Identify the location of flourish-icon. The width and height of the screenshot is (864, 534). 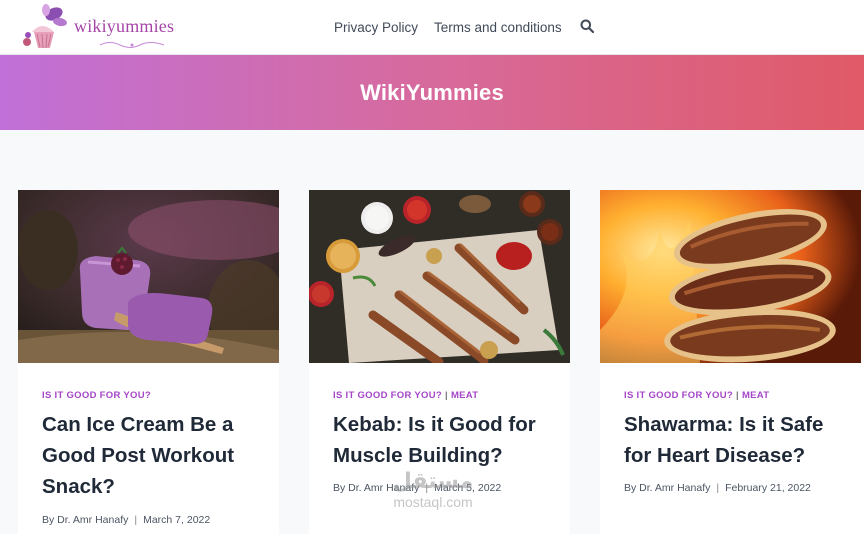
(132, 45).